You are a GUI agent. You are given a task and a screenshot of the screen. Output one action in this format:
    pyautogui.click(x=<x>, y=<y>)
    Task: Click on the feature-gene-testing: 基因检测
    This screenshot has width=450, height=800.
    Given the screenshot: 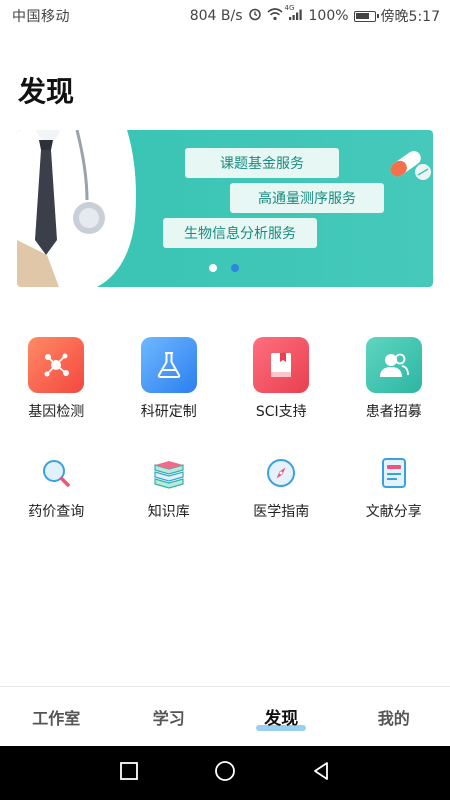 What is the action you would take?
    pyautogui.click(x=56, y=379)
    